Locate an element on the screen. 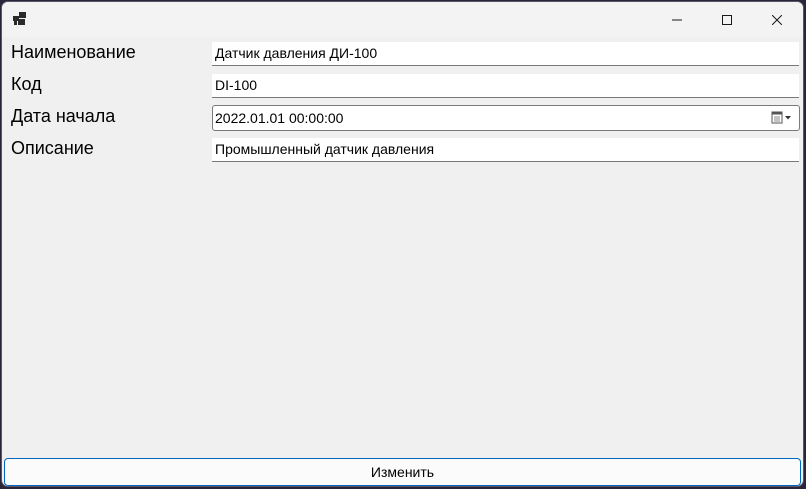  app-windows-icon is located at coordinates (19, 18).